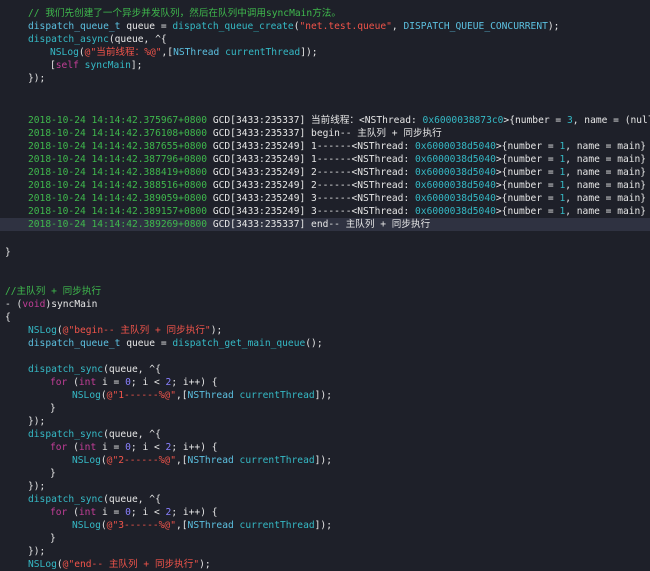 This screenshot has width=650, height=571. Describe the element at coordinates (239, 343) in the screenshot. I see `code-token: dispatch_get_main_queue` at that location.